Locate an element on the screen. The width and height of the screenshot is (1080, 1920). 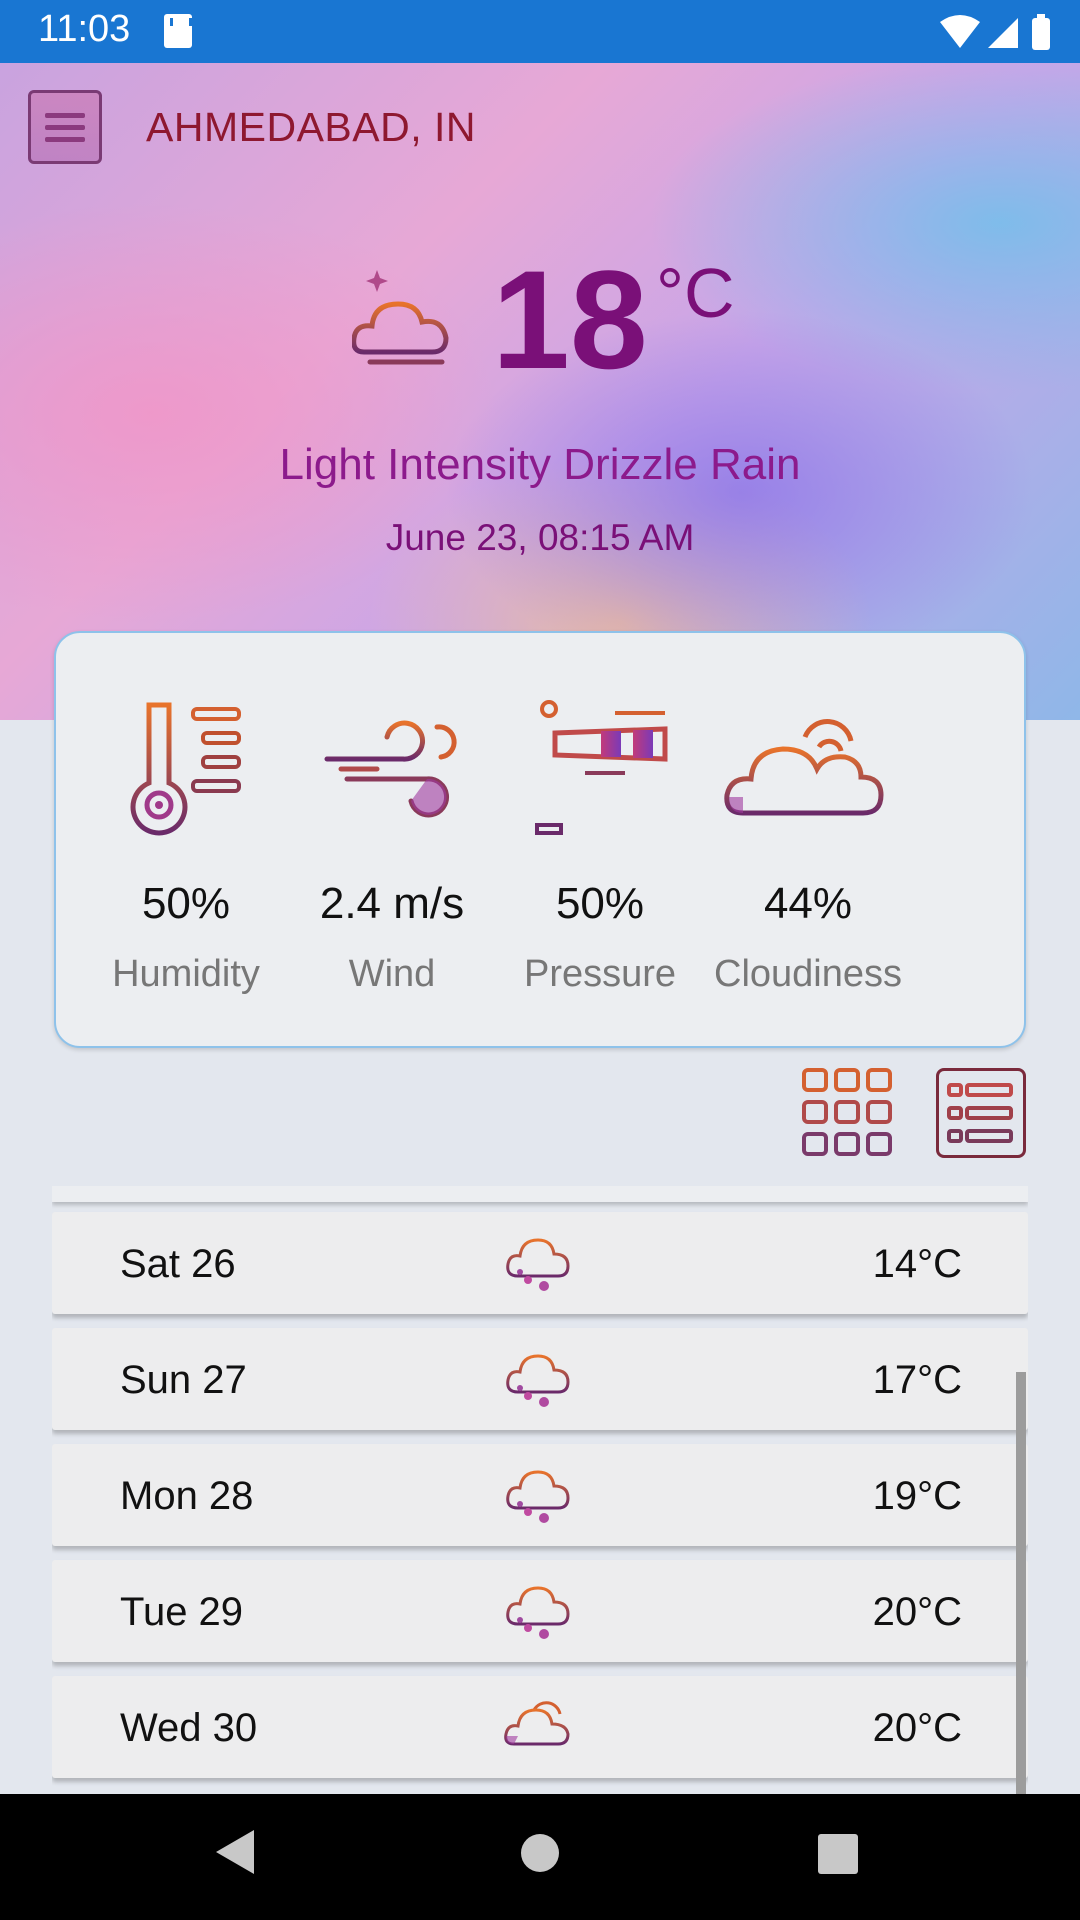
status-icons is located at coordinates (995, 32).